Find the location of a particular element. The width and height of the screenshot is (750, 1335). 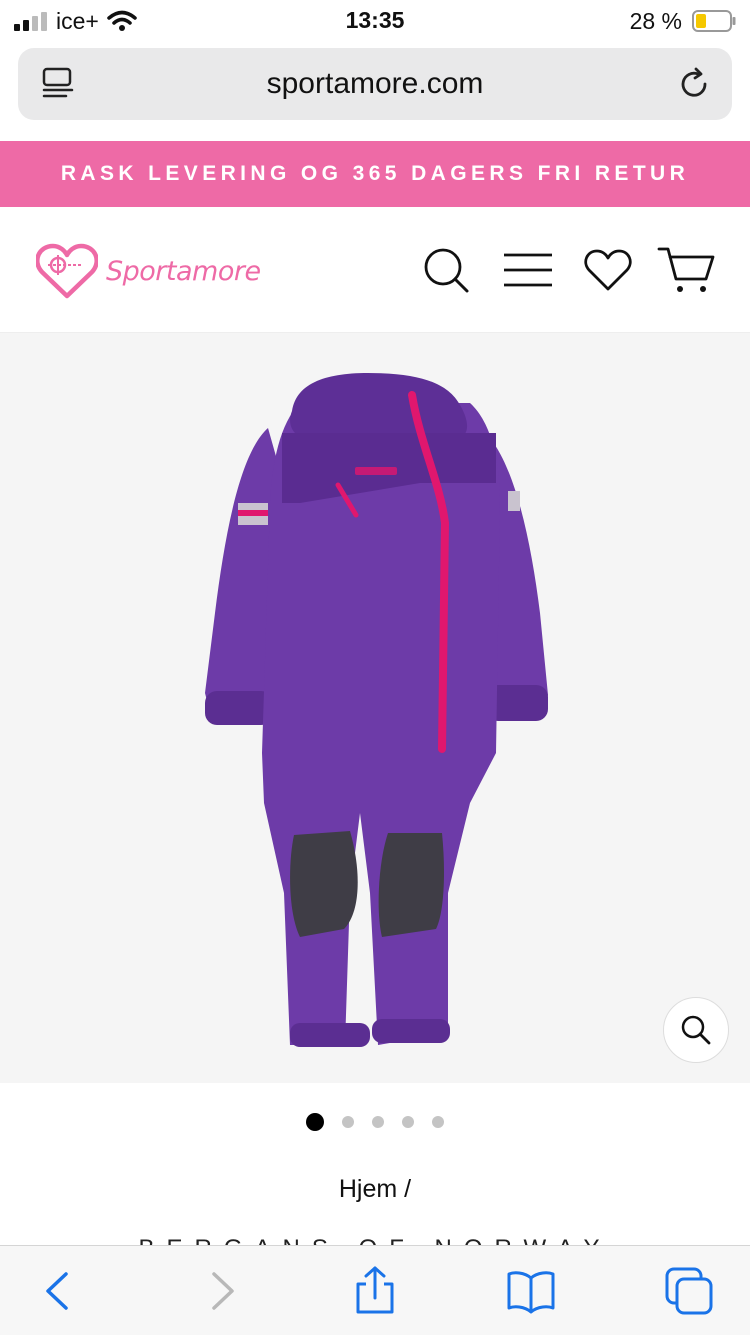

reload-icon is located at coordinates (694, 84).